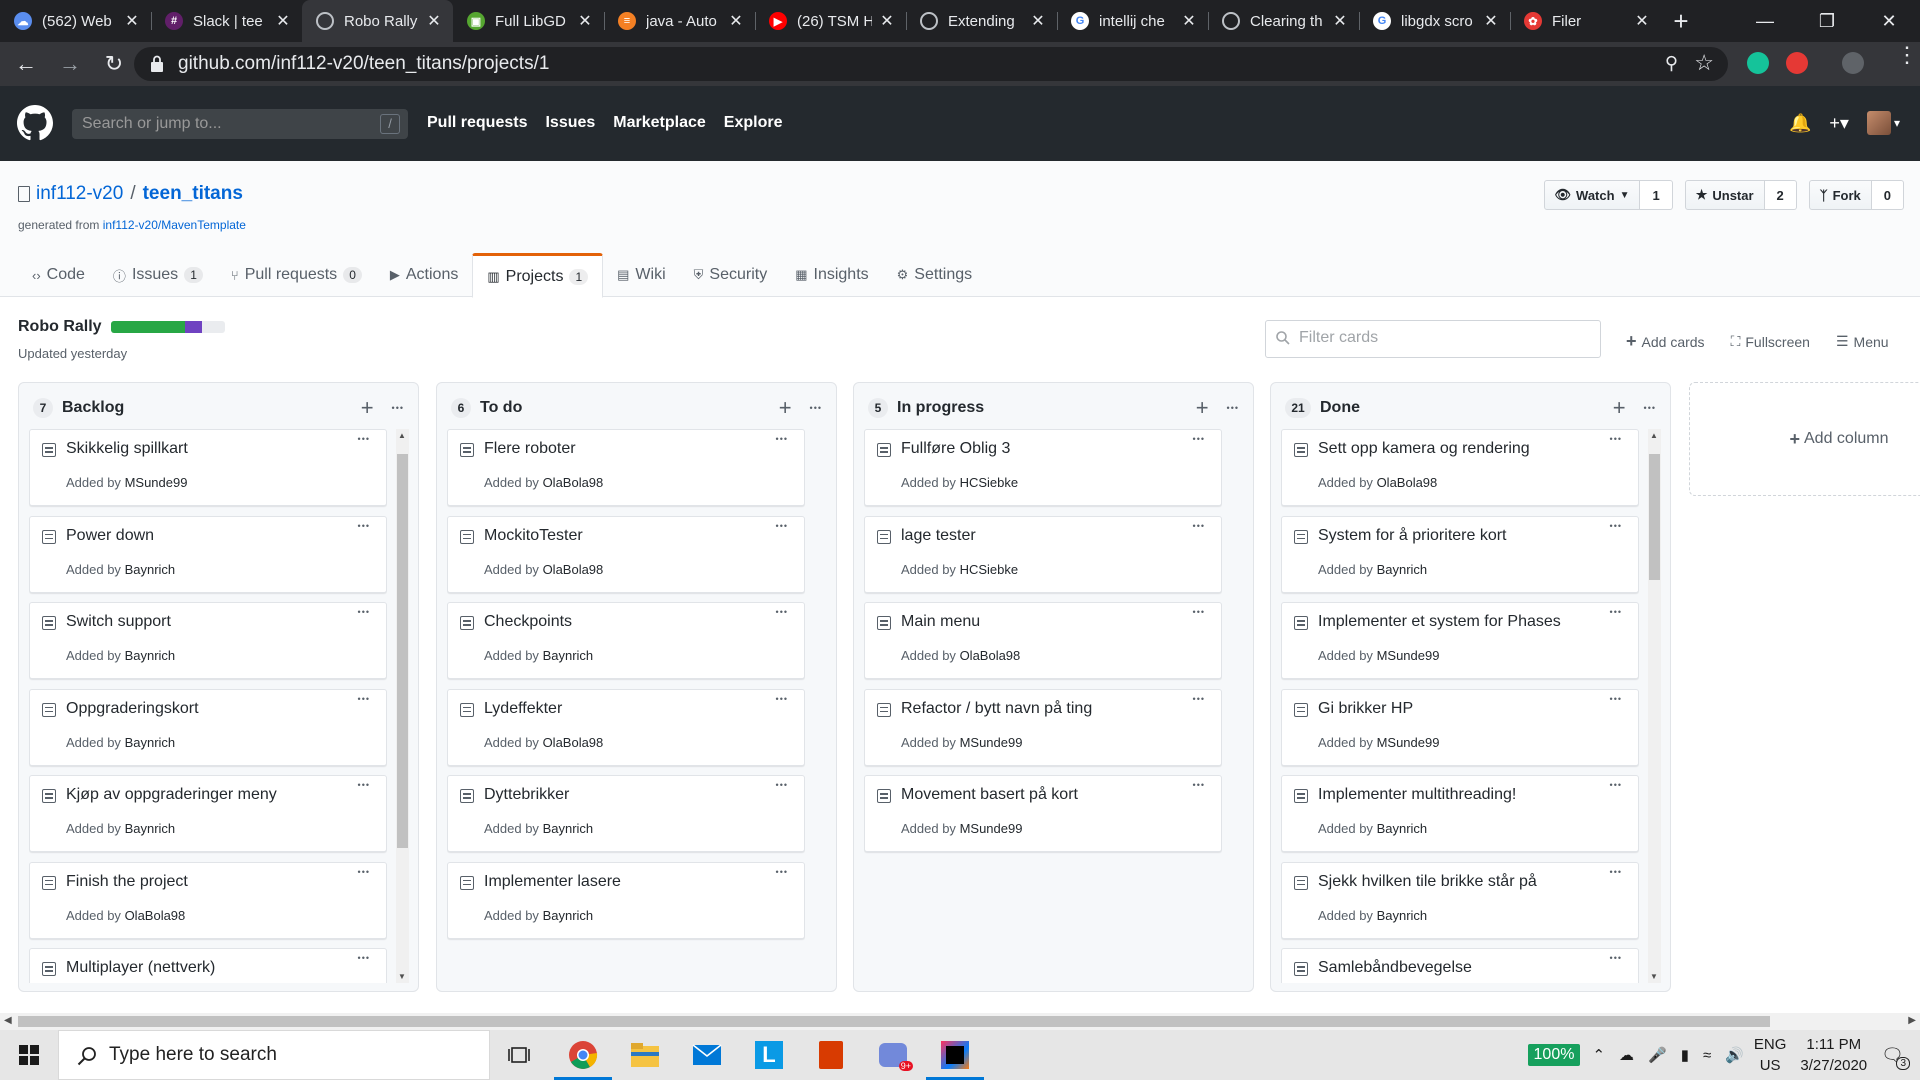  Describe the element at coordinates (1758, 63) in the screenshot. I see `grammarly-extension-icon` at that location.